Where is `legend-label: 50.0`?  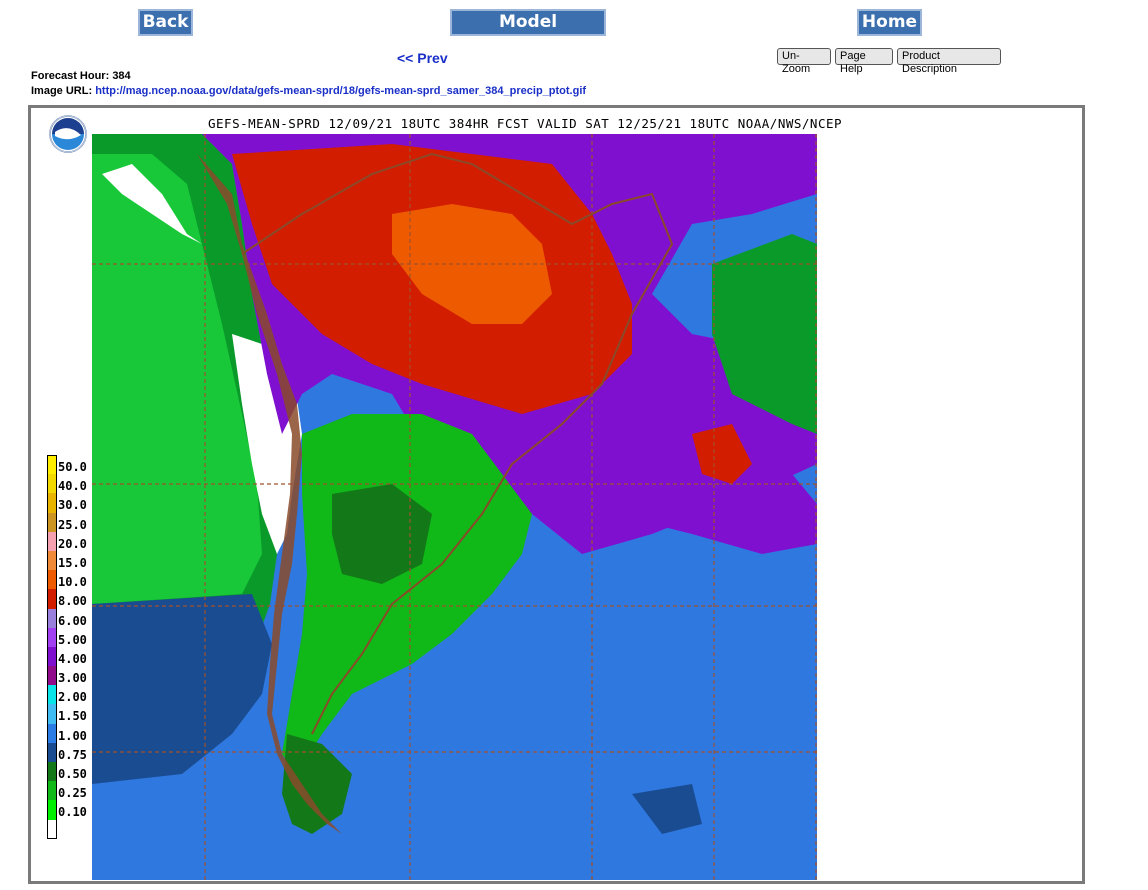
legend-label: 50.0 is located at coordinates (72, 467).